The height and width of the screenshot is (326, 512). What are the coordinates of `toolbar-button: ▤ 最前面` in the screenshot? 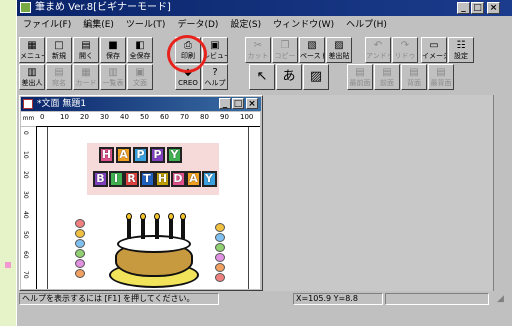 It's located at (360, 77).